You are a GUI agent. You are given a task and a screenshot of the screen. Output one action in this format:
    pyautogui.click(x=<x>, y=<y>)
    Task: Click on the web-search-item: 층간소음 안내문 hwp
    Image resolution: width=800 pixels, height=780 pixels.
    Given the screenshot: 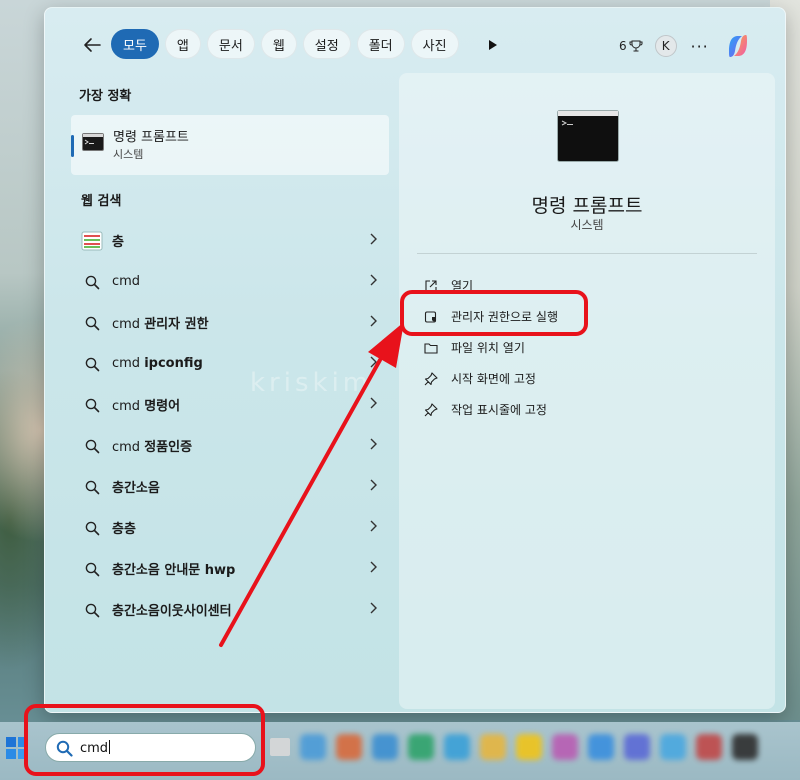 What is the action you would take?
    pyautogui.click(x=230, y=568)
    